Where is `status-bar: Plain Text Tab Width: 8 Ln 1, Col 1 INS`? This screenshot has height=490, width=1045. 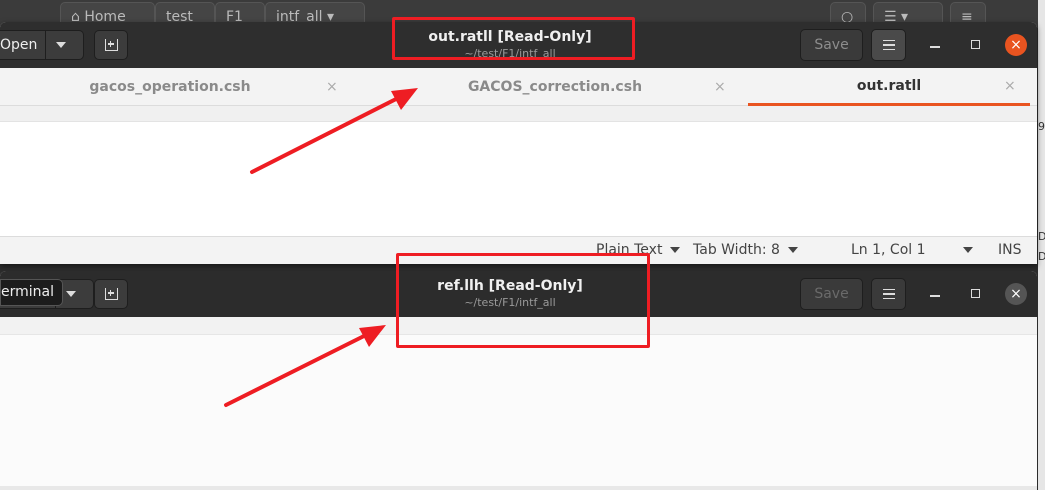 status-bar: Plain Text Tab Width: 8 Ln 1, Col 1 INS is located at coordinates (518, 250).